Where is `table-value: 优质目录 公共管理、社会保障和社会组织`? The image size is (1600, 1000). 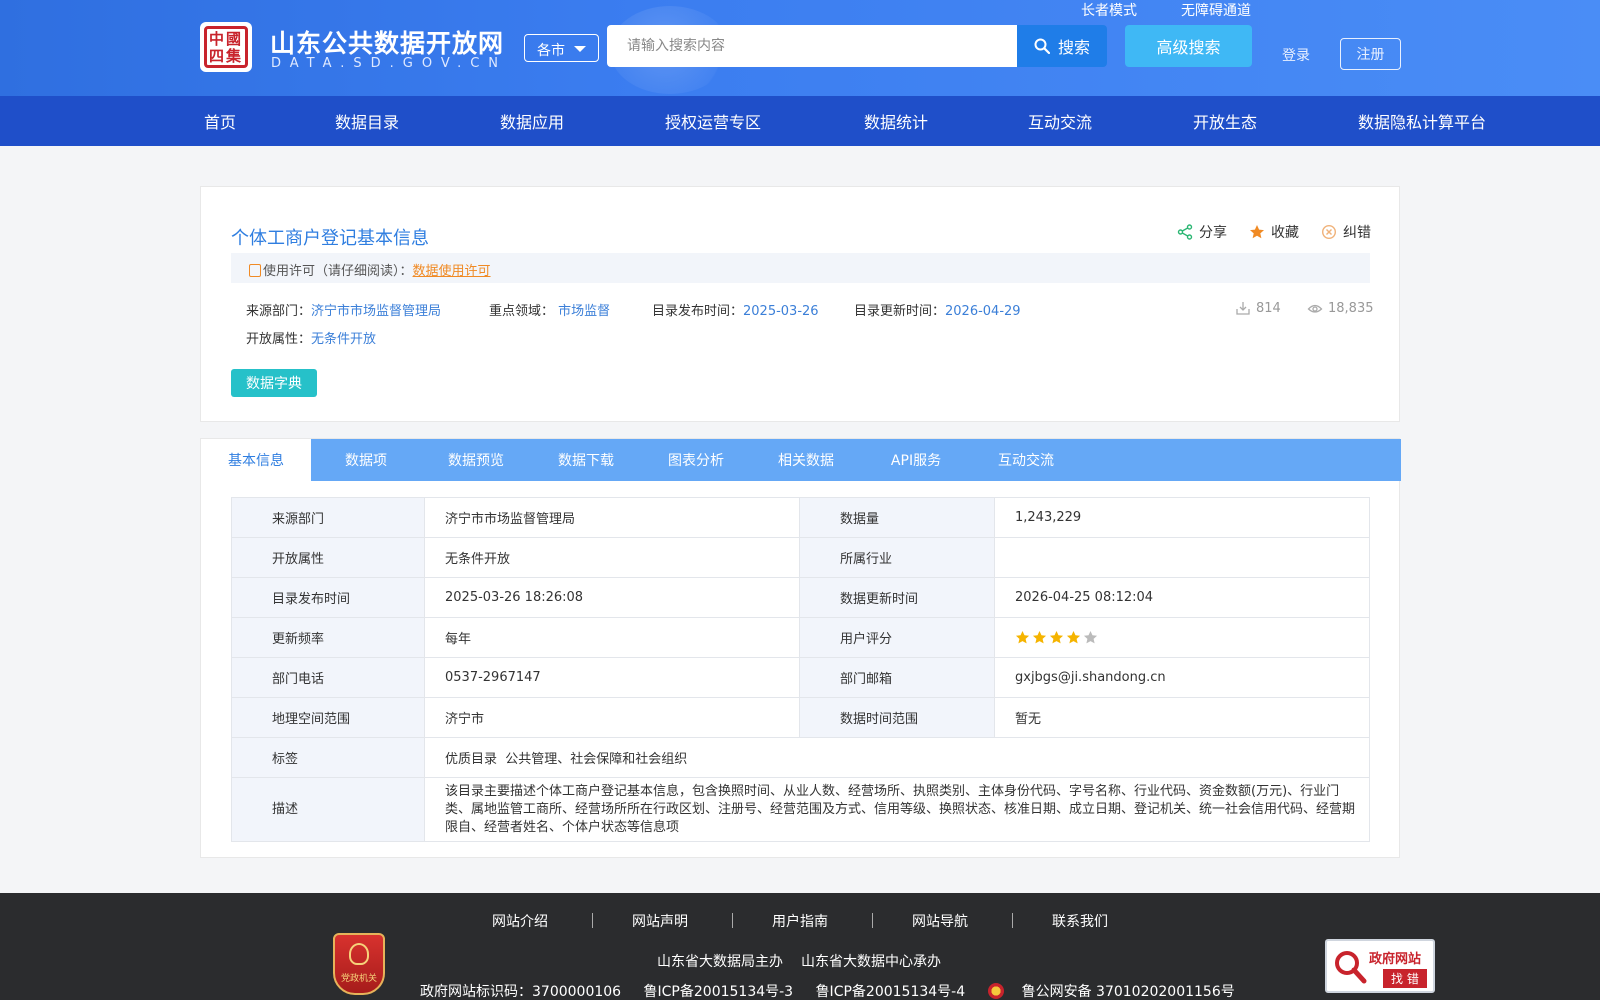
table-value: 优质目录 公共管理、社会保障和社会组织 is located at coordinates (897, 757).